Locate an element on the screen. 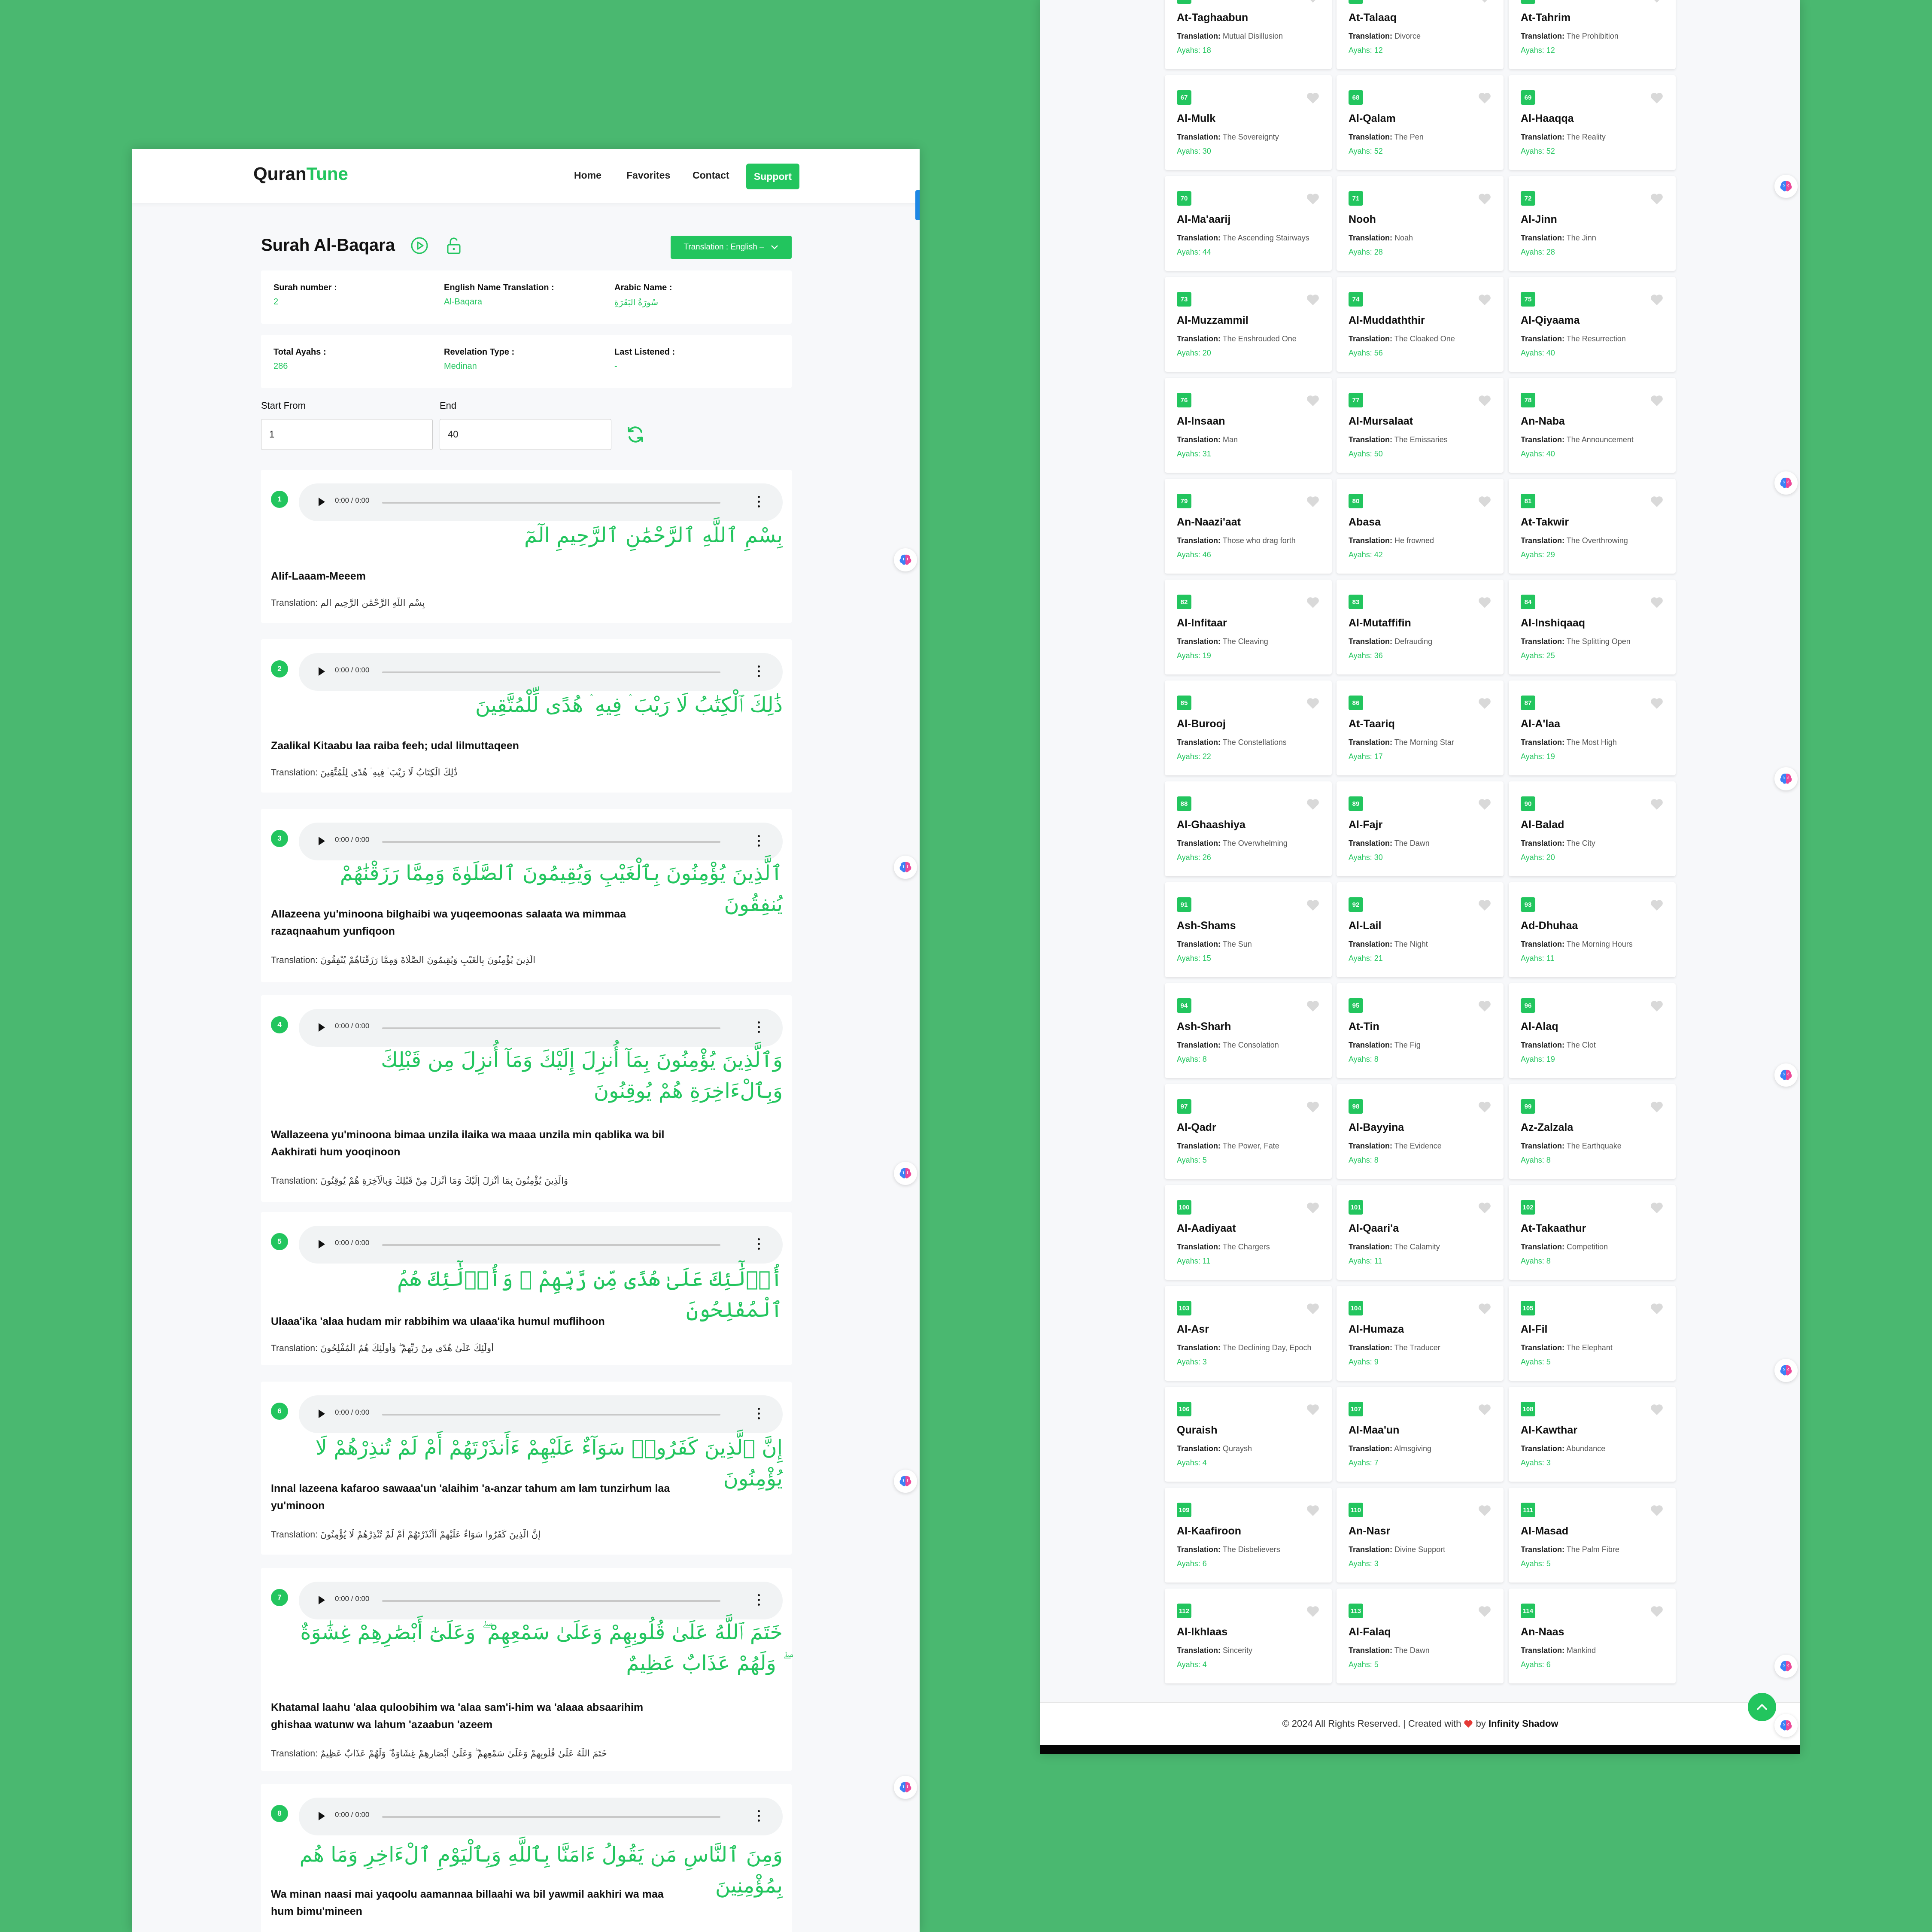  surah-name: Al-Kawthar is located at coordinates (1549, 1430).